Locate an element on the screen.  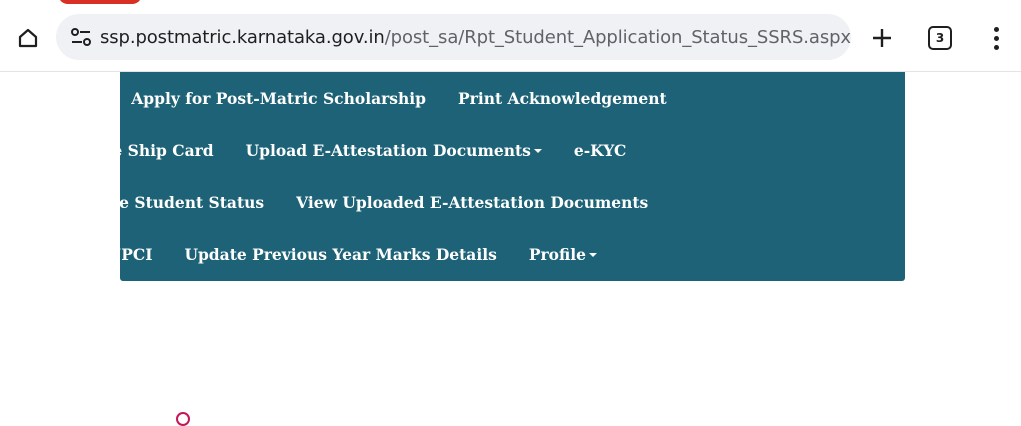
nav-upload-e-attestation-label: Upload E-Attestation Documents is located at coordinates (388, 150).